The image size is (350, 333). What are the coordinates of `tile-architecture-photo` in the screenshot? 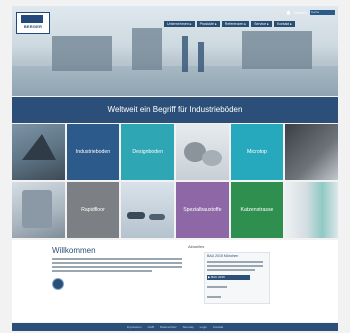 It's located at (38, 152).